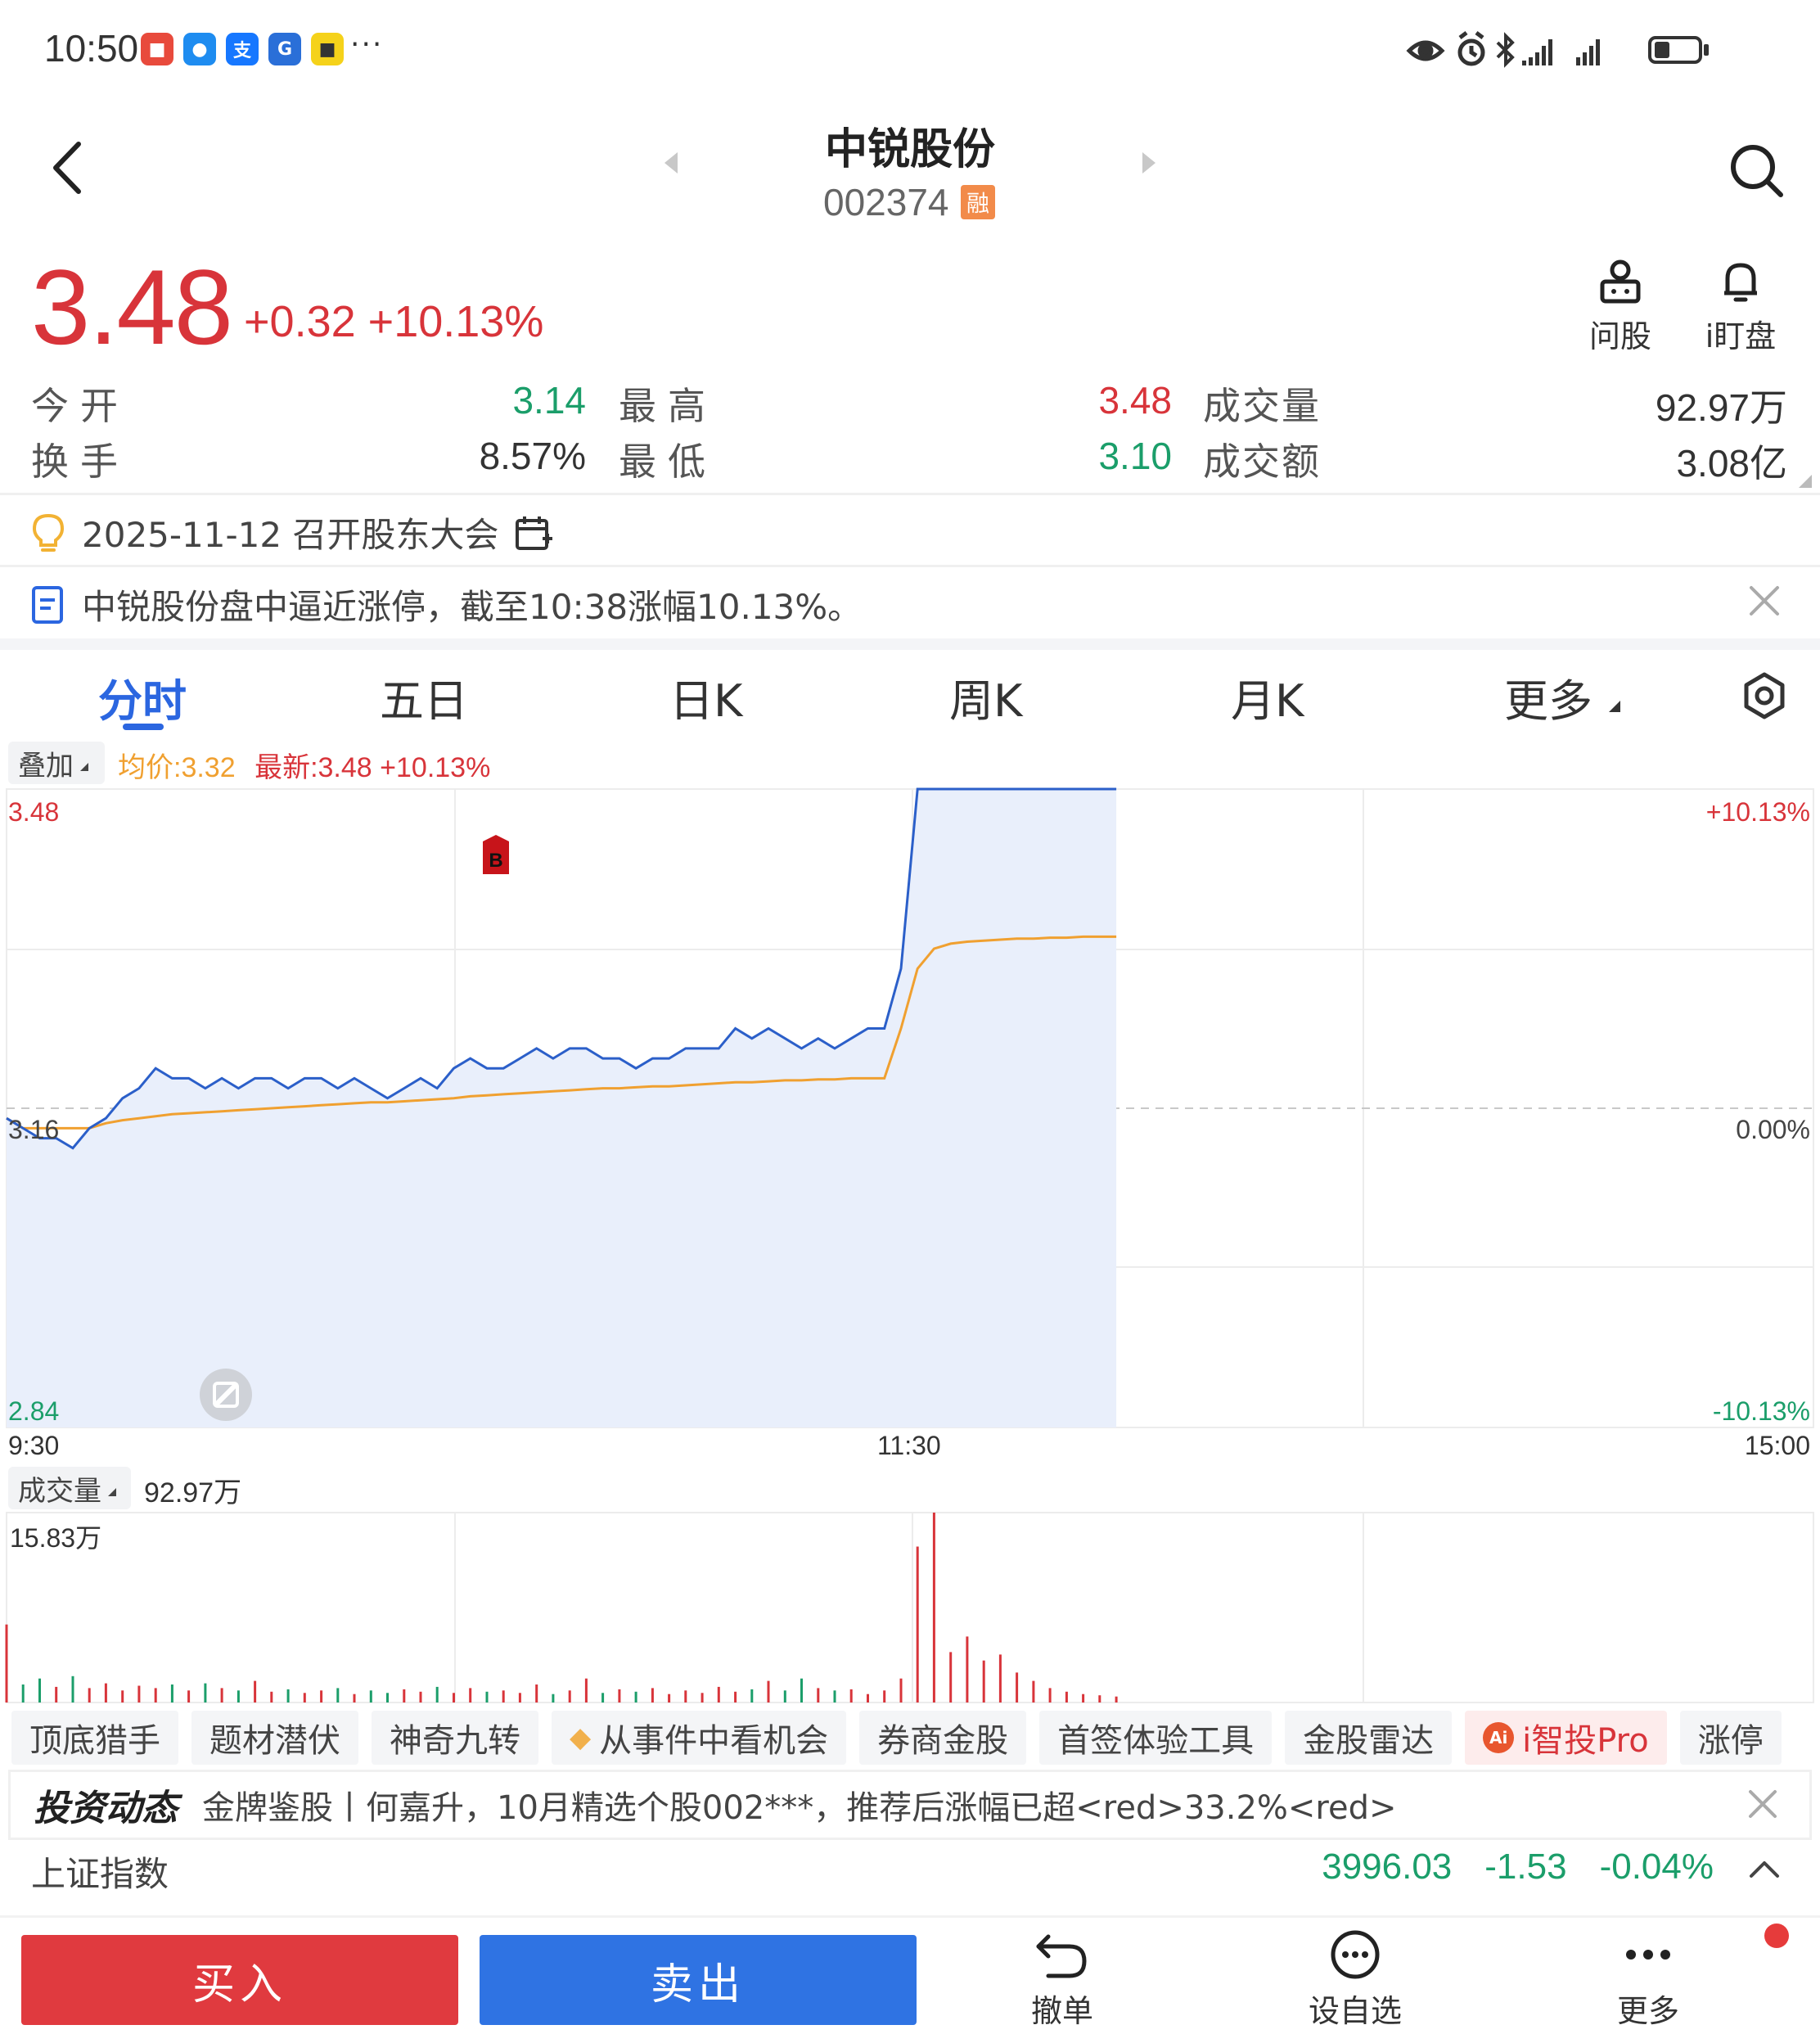 The image size is (1820, 2043). Describe the element at coordinates (1369, 1738) in the screenshot. I see `chip-gold-radar: 金股雷达` at that location.